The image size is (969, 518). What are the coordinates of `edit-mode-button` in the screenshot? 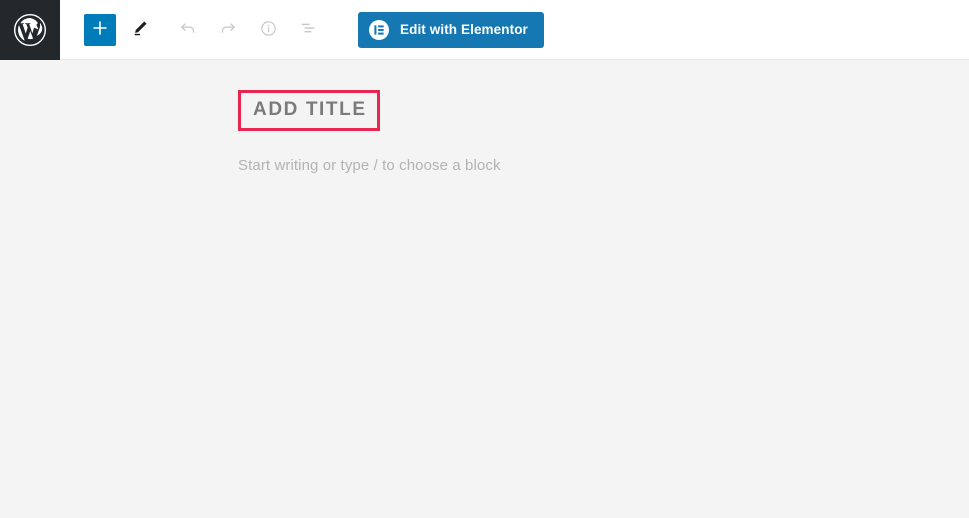 It's located at (140, 30).